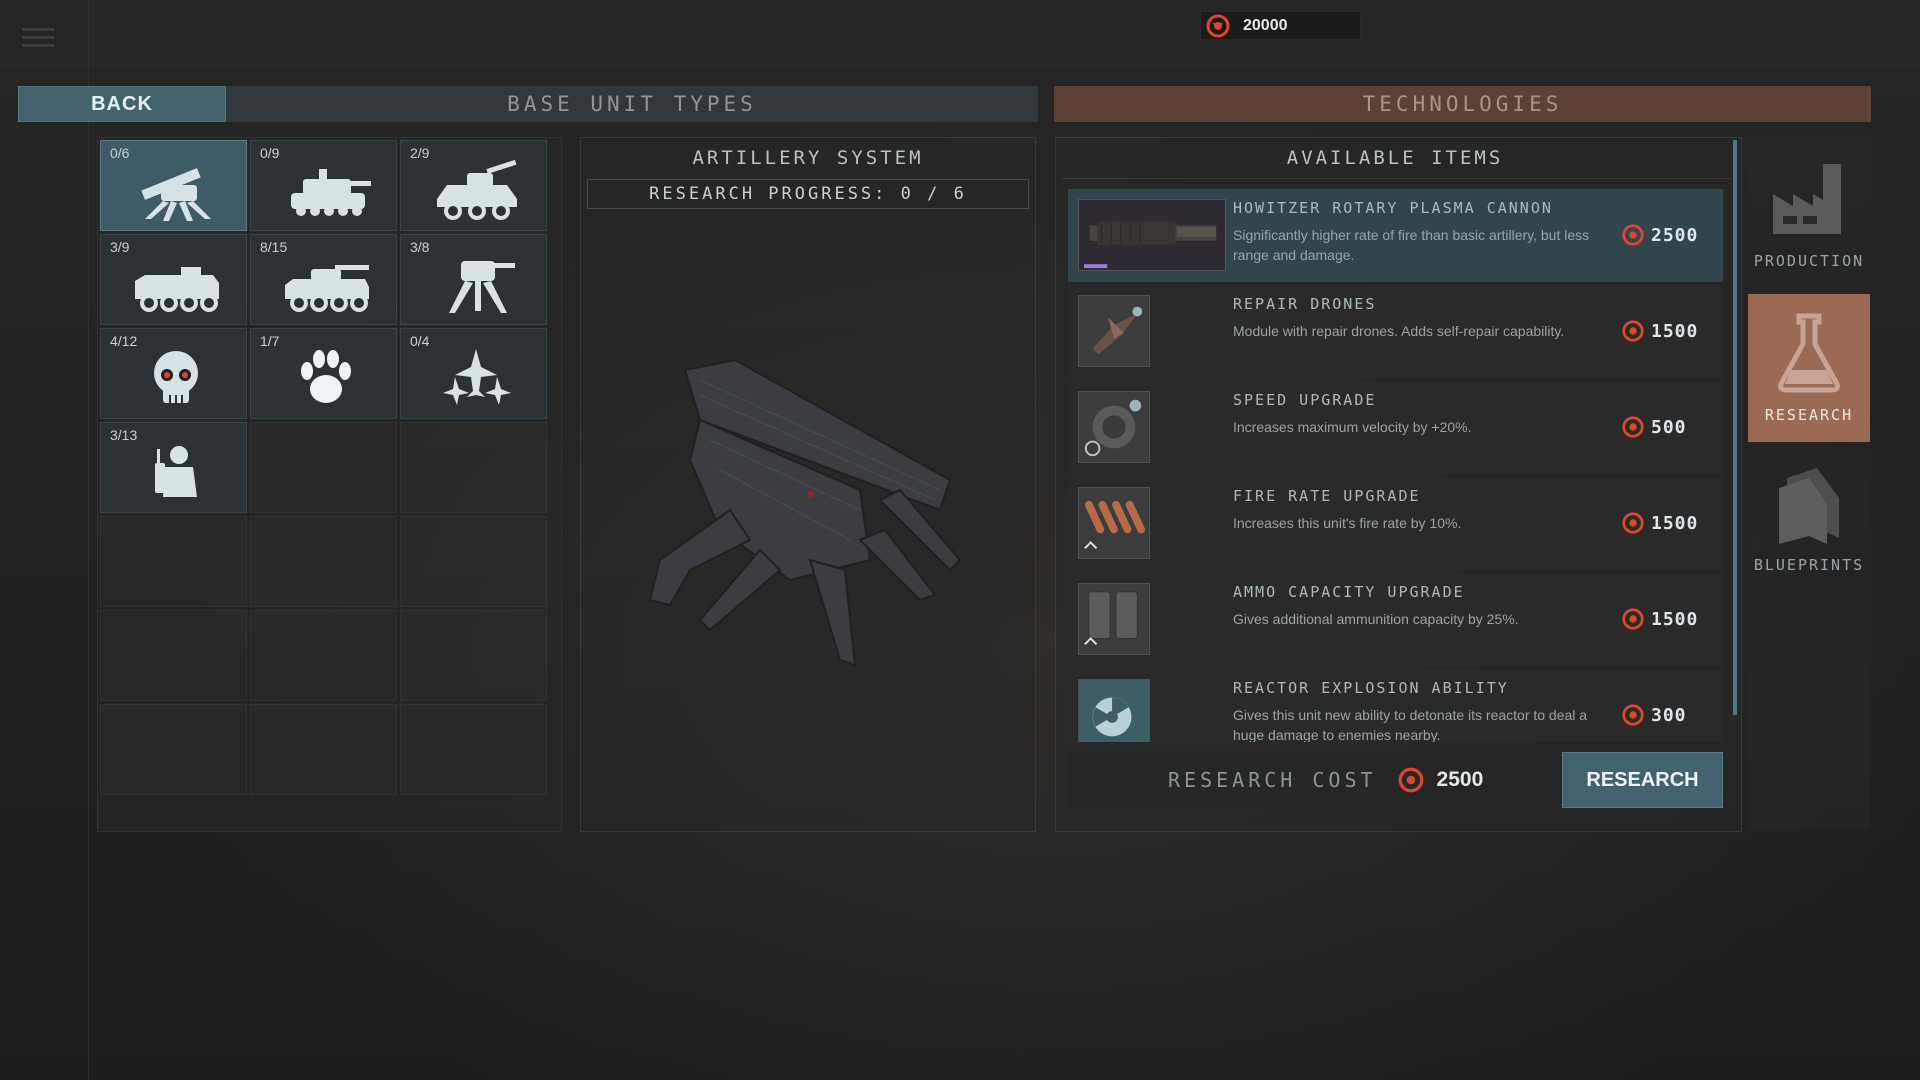 Image resolution: width=1920 pixels, height=1080 pixels. Describe the element at coordinates (1114, 331) in the screenshot. I see `repair-drone-icon` at that location.